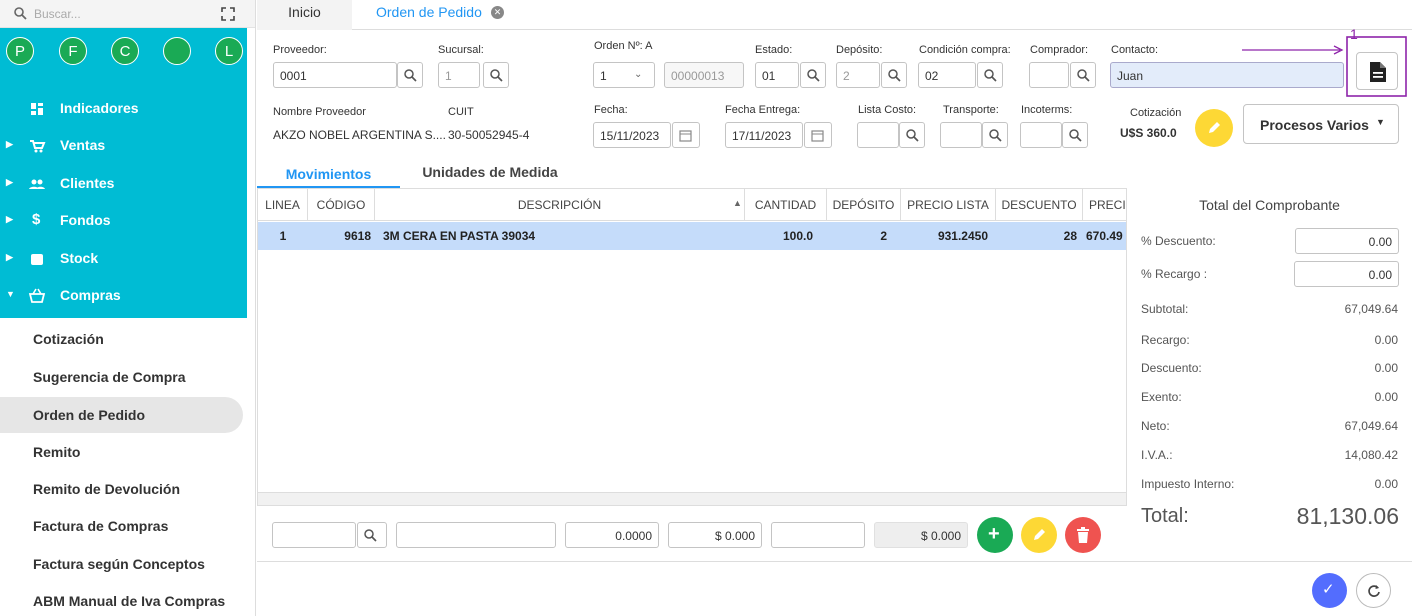  Describe the element at coordinates (961, 135) in the screenshot. I see `transporte-input` at that location.